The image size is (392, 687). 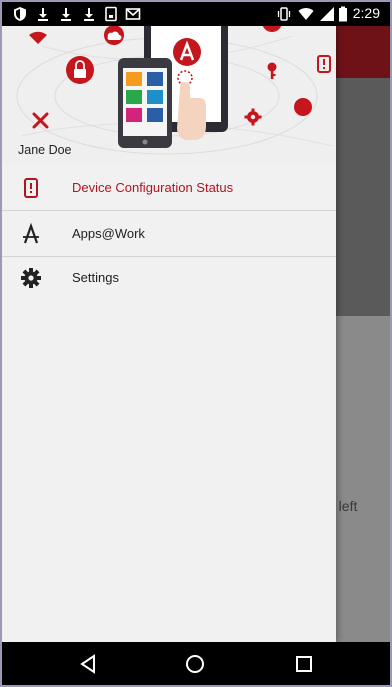 What do you see at coordinates (272, 29) in the screenshot?
I see `mail-icon` at bounding box center [272, 29].